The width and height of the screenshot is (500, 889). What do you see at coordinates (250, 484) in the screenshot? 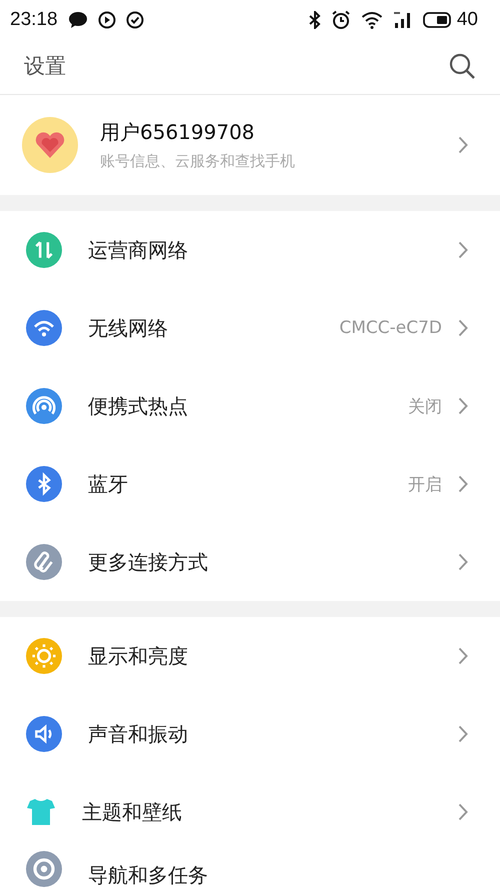
I see `settings-item: 蓝牙 开启` at bounding box center [250, 484].